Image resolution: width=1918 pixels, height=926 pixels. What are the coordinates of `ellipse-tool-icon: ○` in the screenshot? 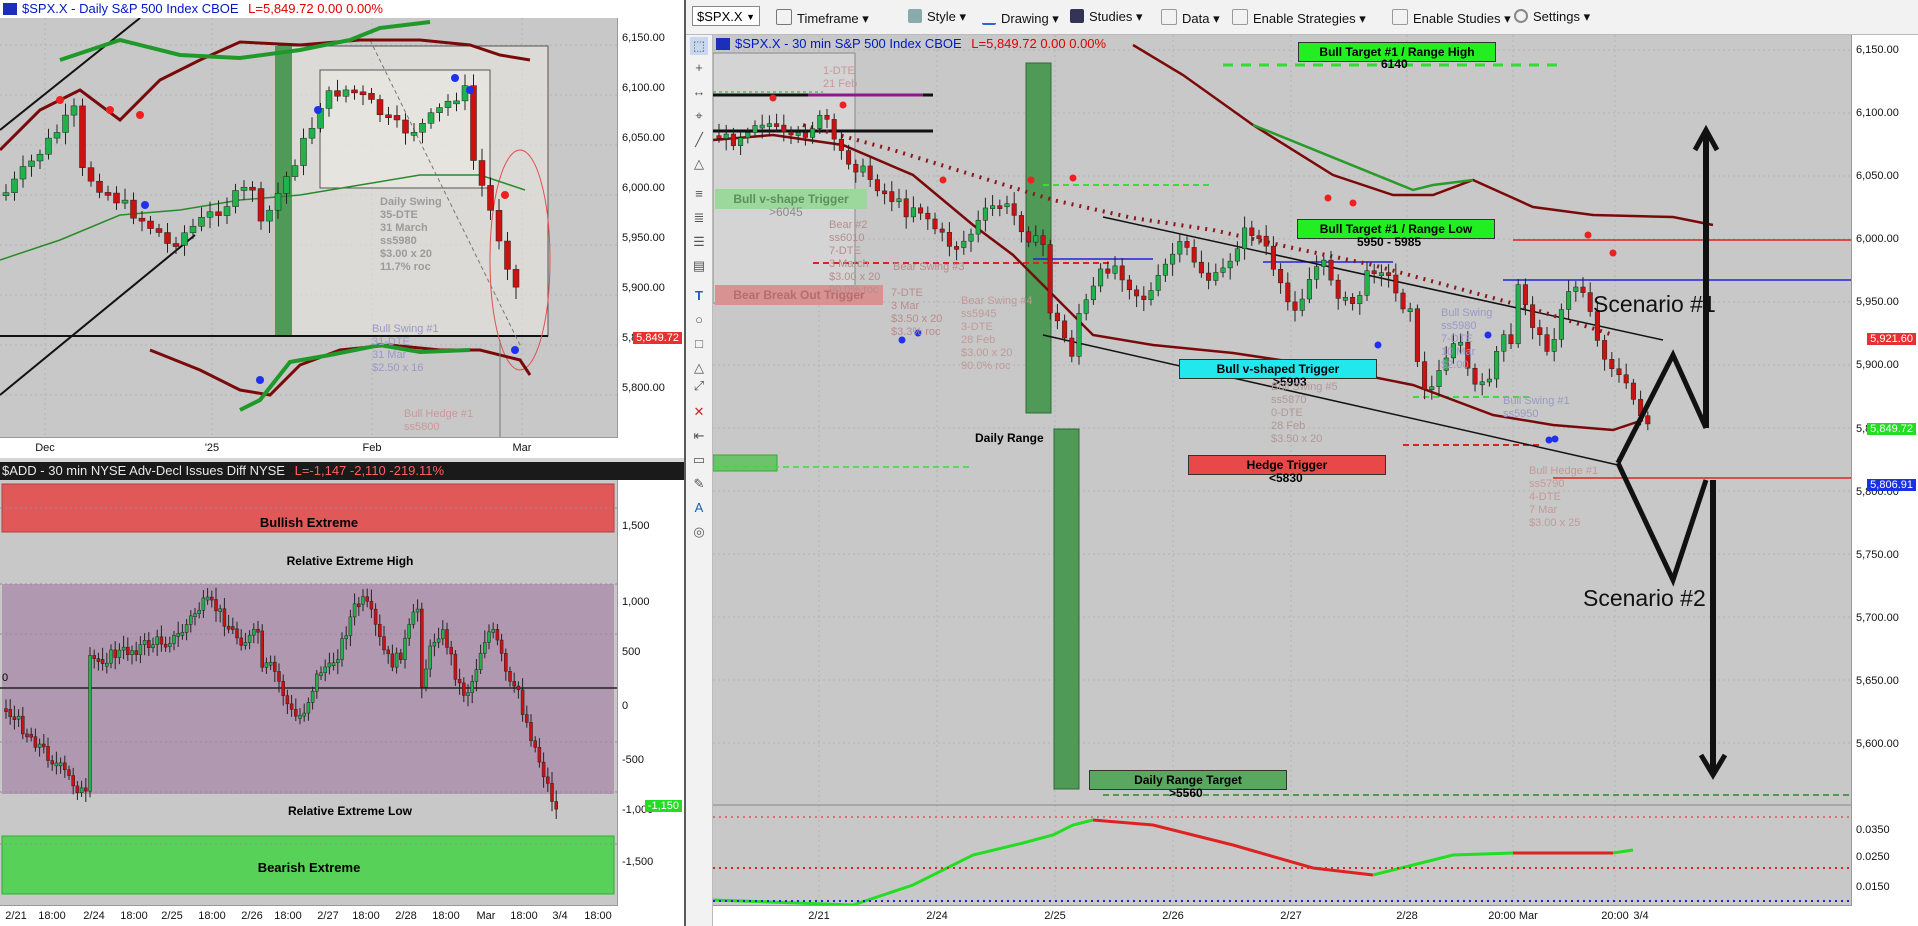 It's located at (699, 320).